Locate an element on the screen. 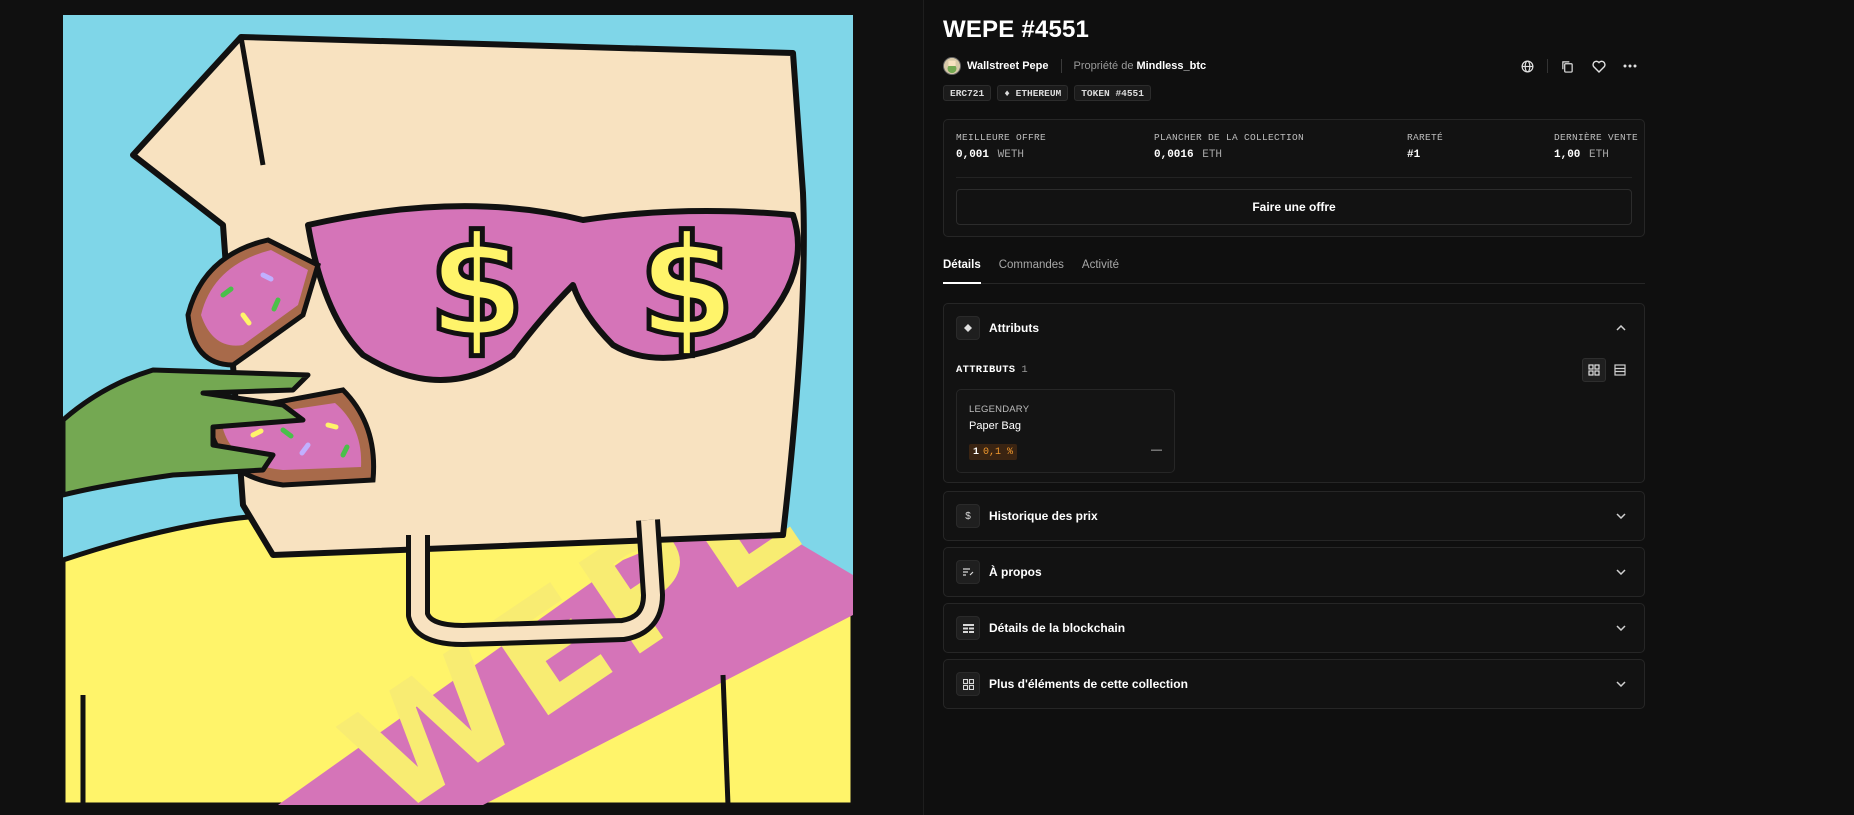  grid-view-icon is located at coordinates (1594, 370).